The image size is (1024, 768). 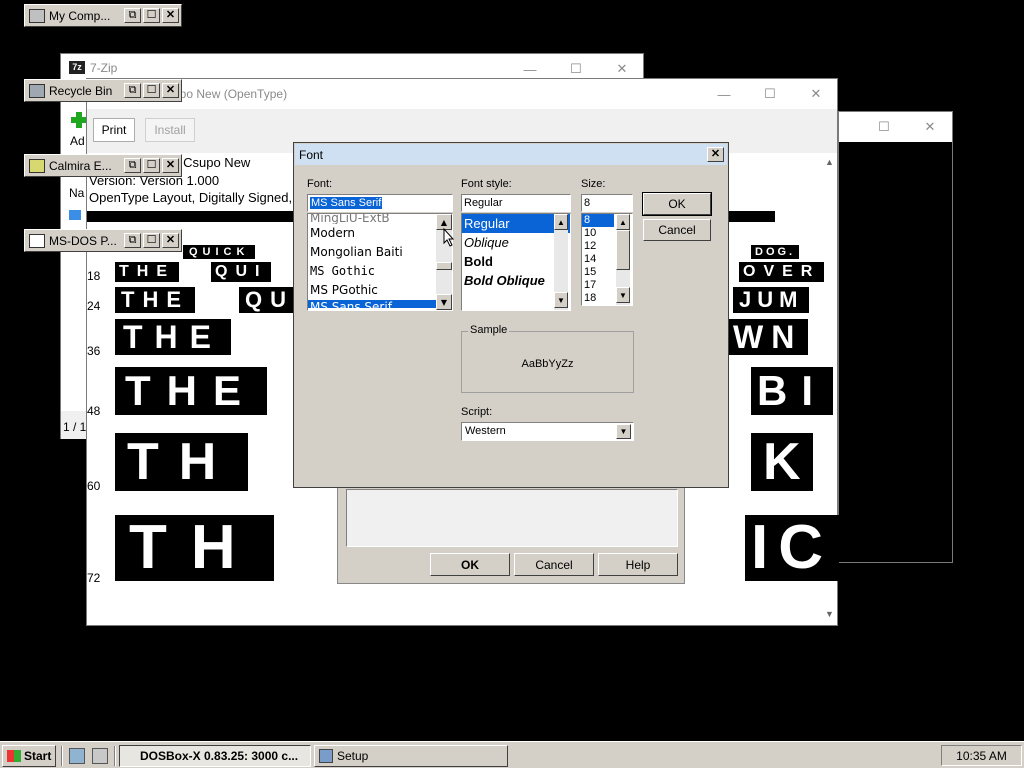 I want to click on back-cancel-button: Cancel, so click(x=554, y=564).